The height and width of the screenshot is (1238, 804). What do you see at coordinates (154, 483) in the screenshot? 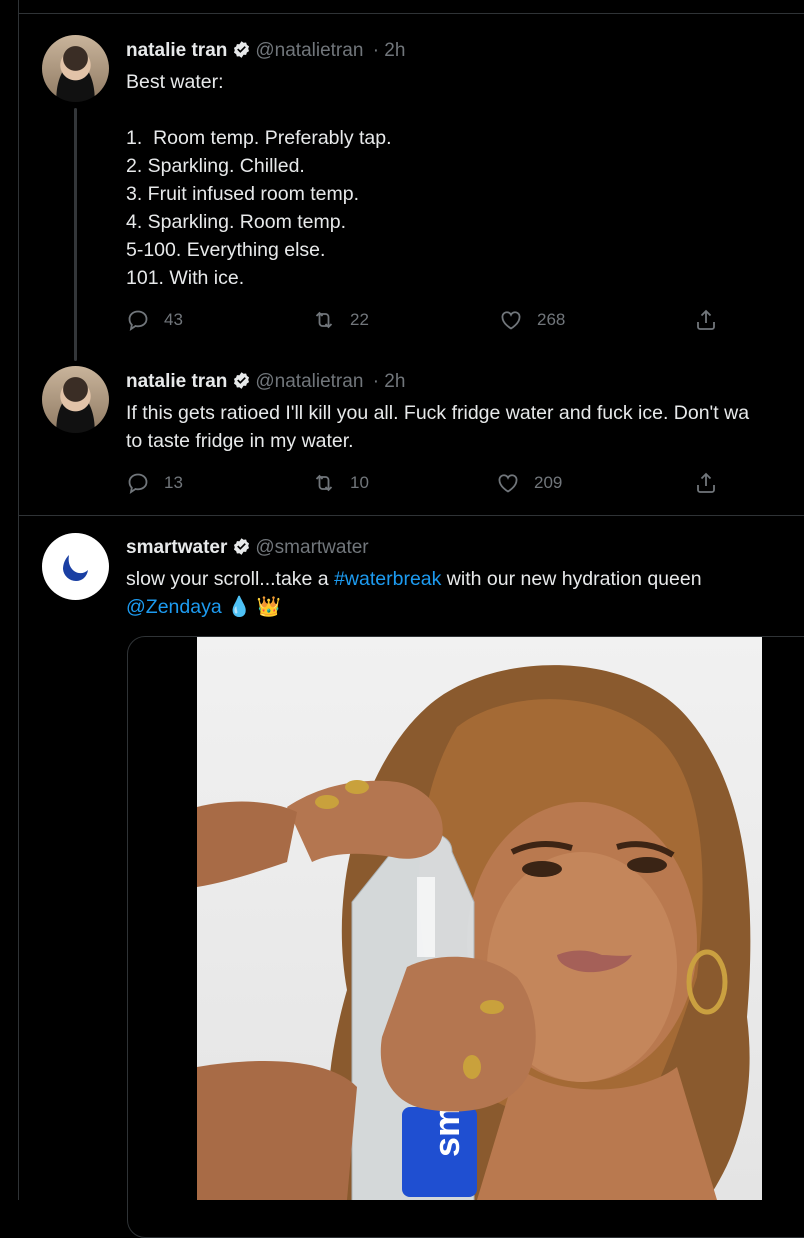
I see `reply-button: 13` at bounding box center [154, 483].